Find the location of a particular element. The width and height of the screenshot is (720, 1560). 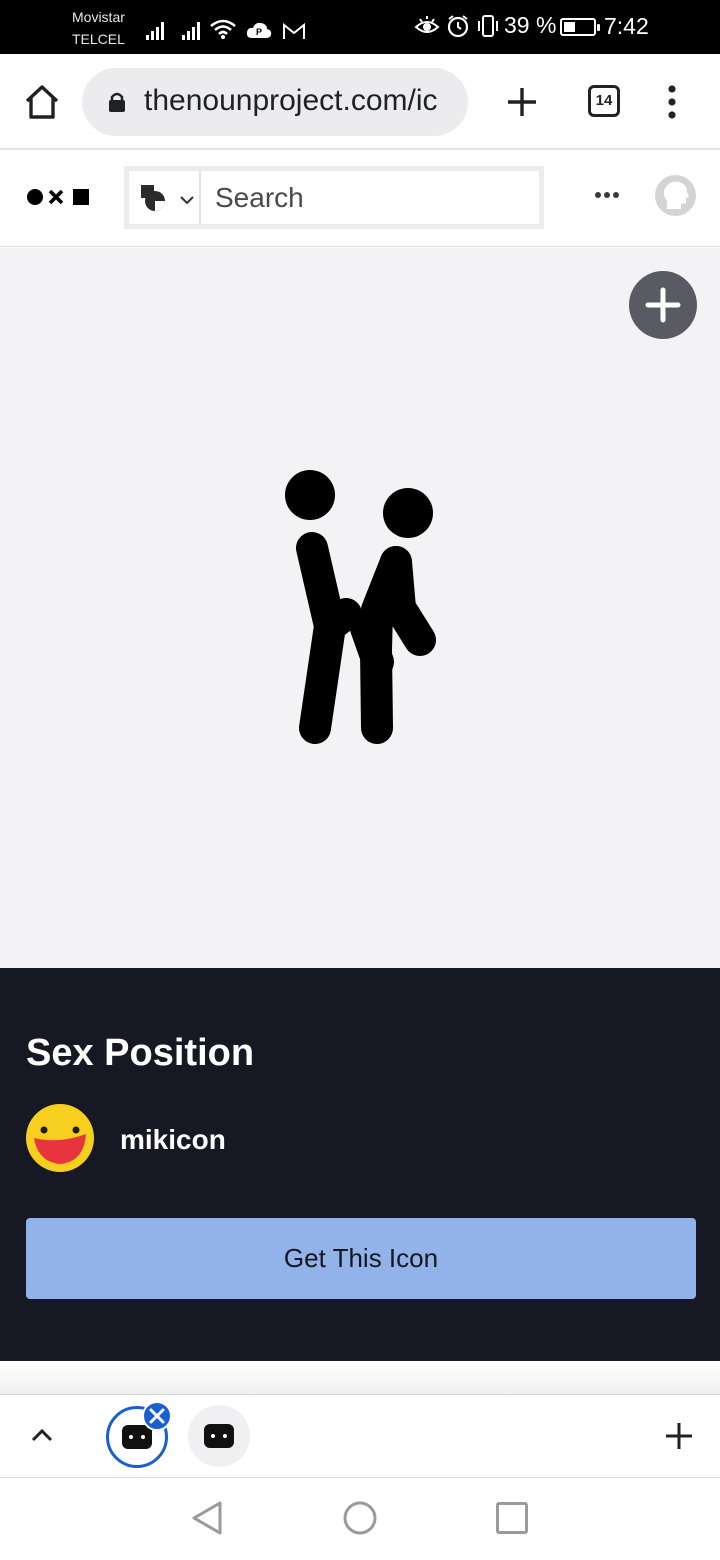

gmail-icon is located at coordinates (294, 30).